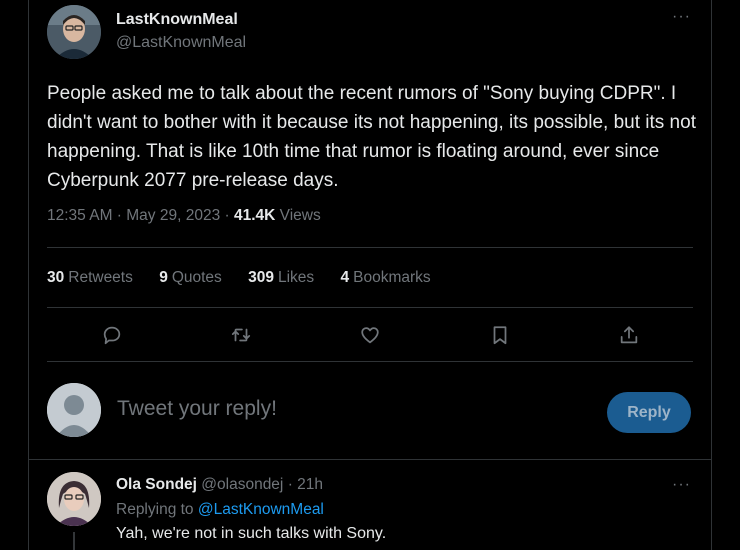 The width and height of the screenshot is (740, 550). What do you see at coordinates (156, 484) in the screenshot?
I see `reply-author-name: Ola Sondej` at bounding box center [156, 484].